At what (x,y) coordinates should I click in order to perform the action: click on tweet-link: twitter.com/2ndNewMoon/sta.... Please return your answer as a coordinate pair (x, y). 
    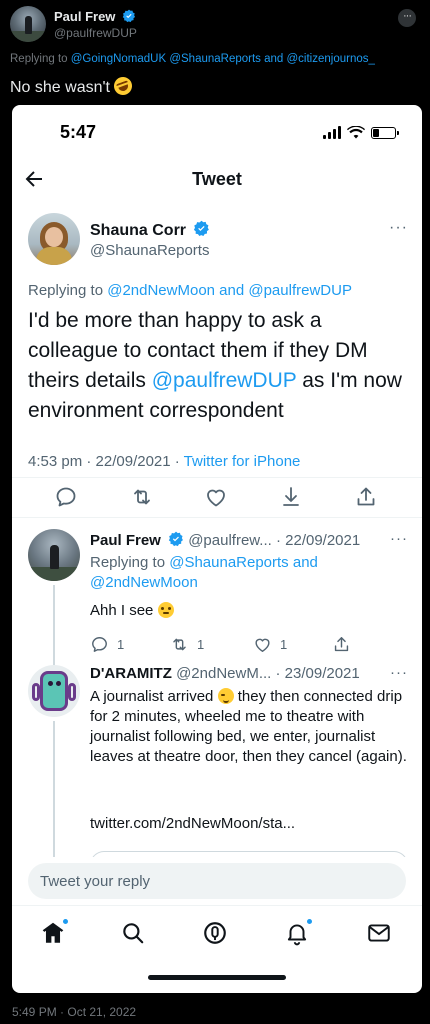
    Looking at the image, I should click on (250, 824).